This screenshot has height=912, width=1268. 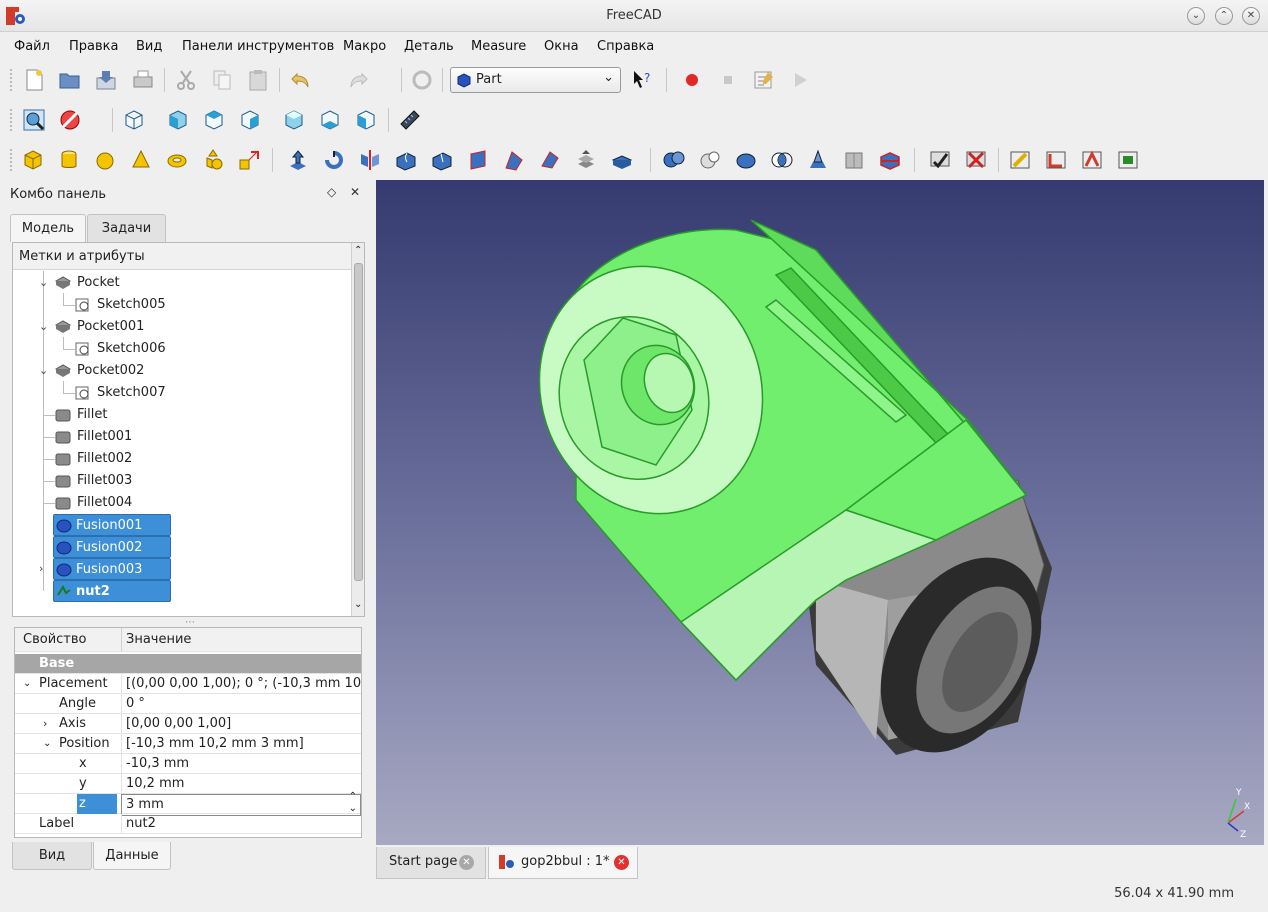 I want to click on expand-chevron-icon: ›, so click(x=45, y=724).